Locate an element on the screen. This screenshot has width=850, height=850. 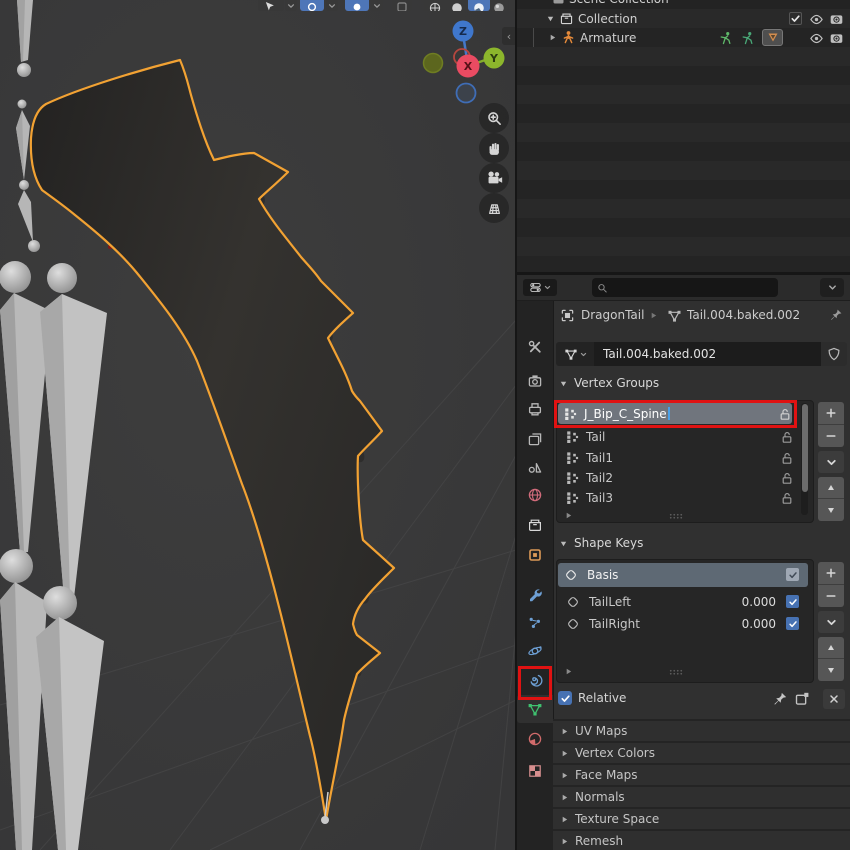
breadcrumb-object: DragonTail is located at coordinates (612, 315).